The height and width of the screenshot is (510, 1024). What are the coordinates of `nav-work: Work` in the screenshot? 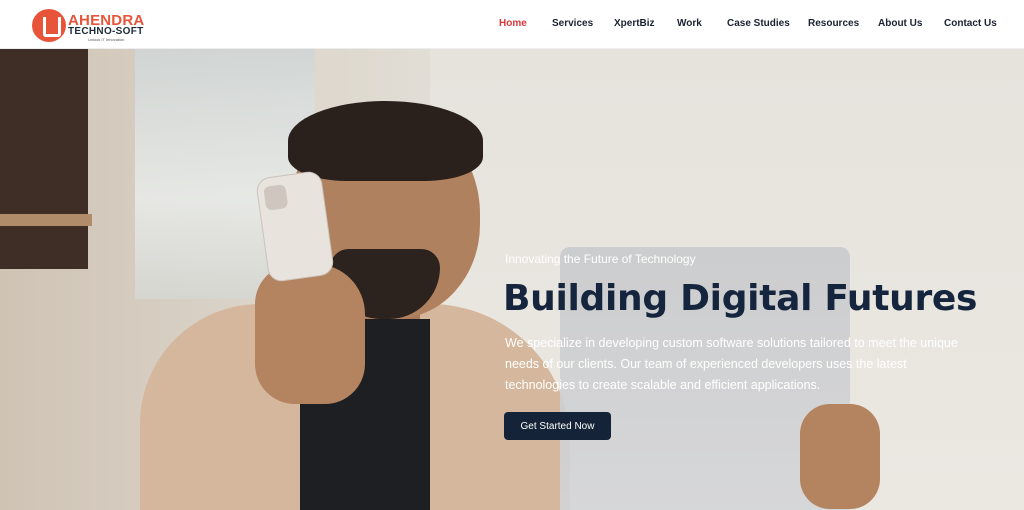 It's located at (689, 23).